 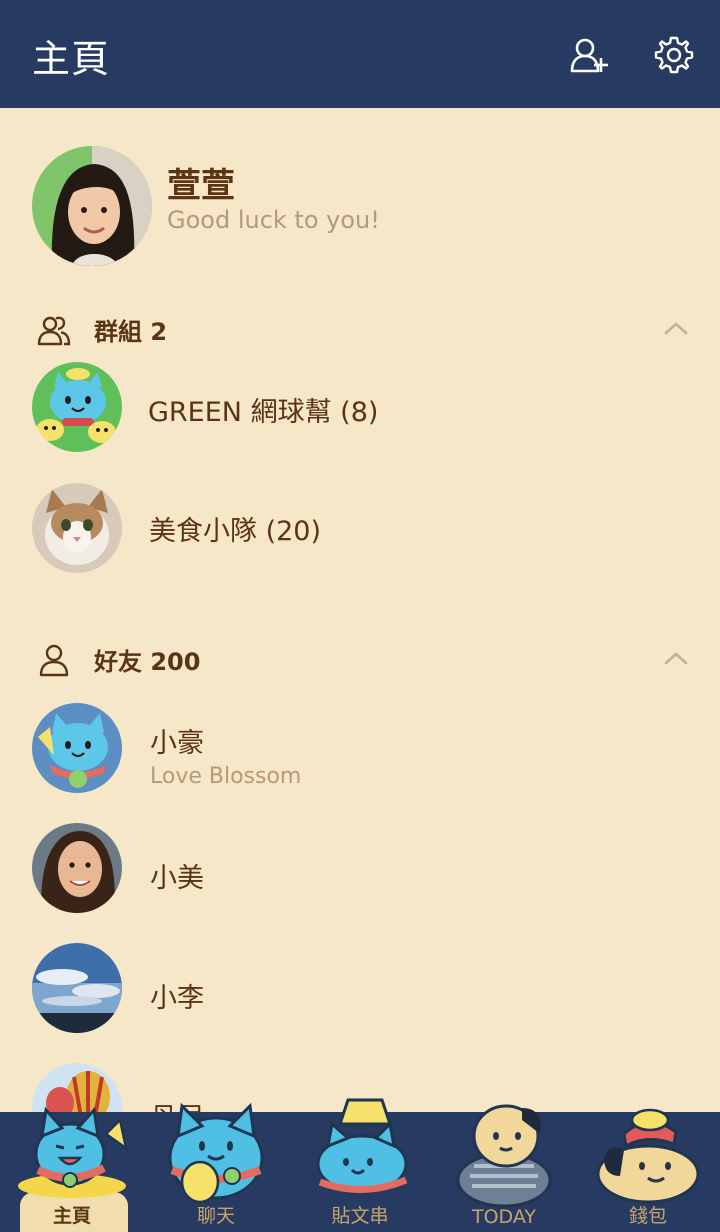 What do you see at coordinates (235, 531) in the screenshot?
I see `group-name: 美食小隊 (20)` at bounding box center [235, 531].